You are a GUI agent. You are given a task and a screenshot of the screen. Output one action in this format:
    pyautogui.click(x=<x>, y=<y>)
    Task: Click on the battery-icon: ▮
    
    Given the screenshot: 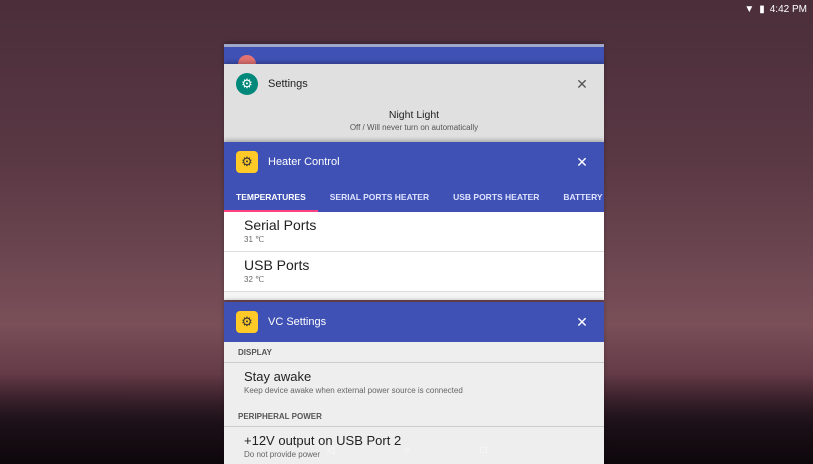 What is the action you would take?
    pyautogui.click(x=762, y=9)
    